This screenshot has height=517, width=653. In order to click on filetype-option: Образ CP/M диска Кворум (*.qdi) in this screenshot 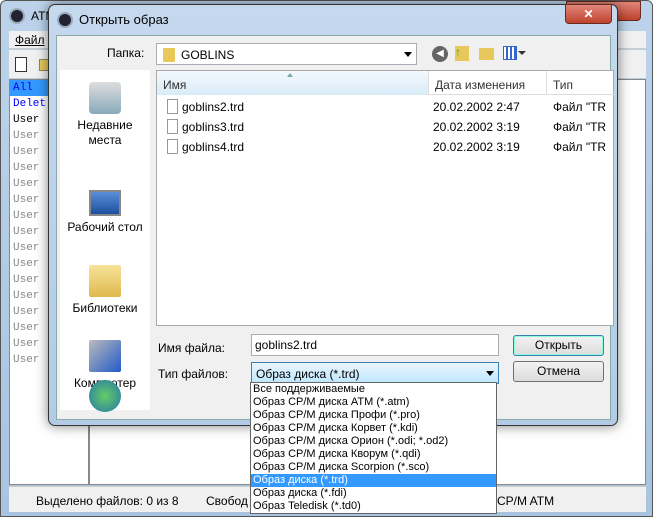, I will do `click(373, 454)`.